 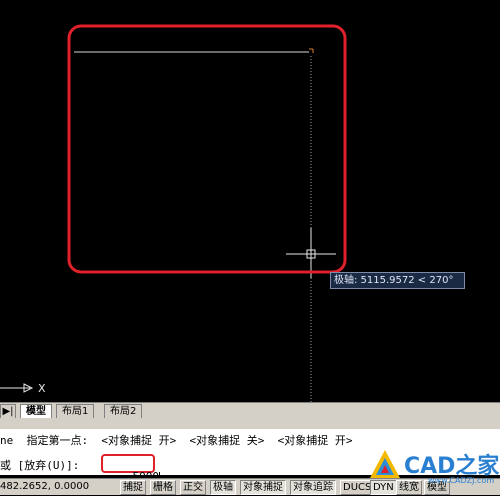 What do you see at coordinates (313, 487) in the screenshot?
I see `otrack-button: 对象追踪` at bounding box center [313, 487].